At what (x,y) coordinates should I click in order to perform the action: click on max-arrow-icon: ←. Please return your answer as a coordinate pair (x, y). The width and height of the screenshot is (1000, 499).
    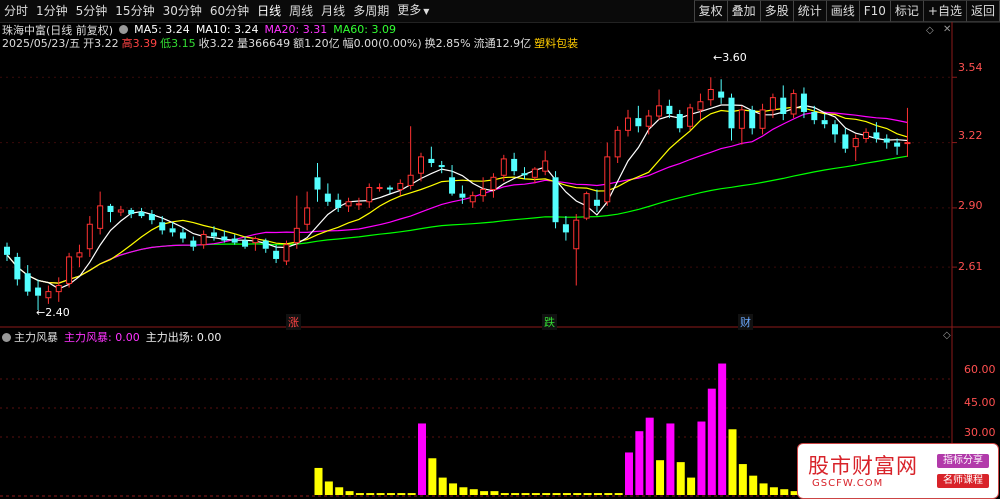
    Looking at the image, I should click on (718, 57).